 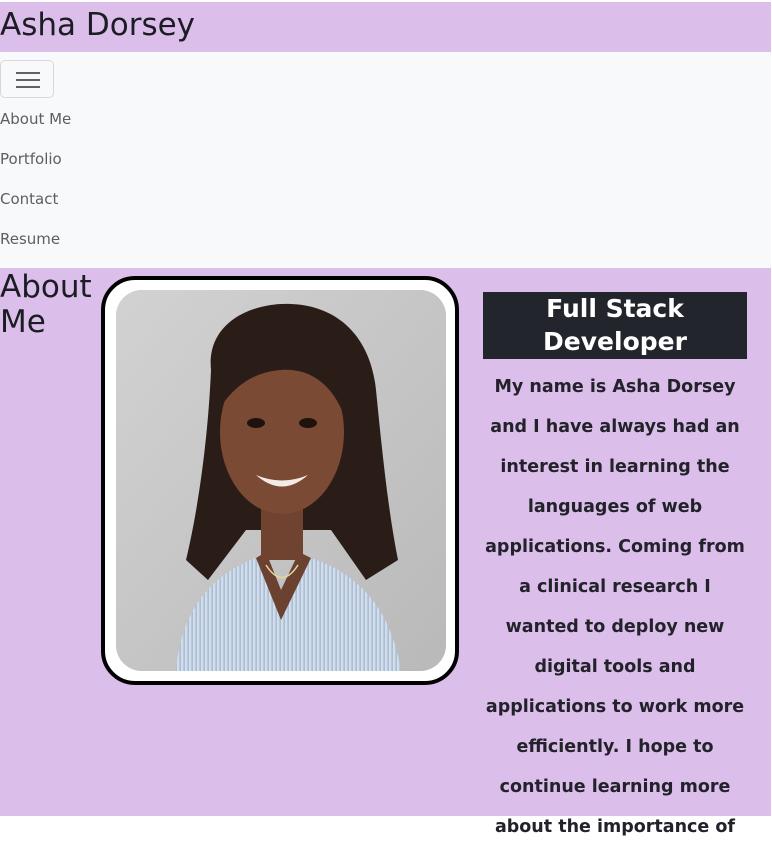 I want to click on about-heading: About Me, so click(x=46, y=304).